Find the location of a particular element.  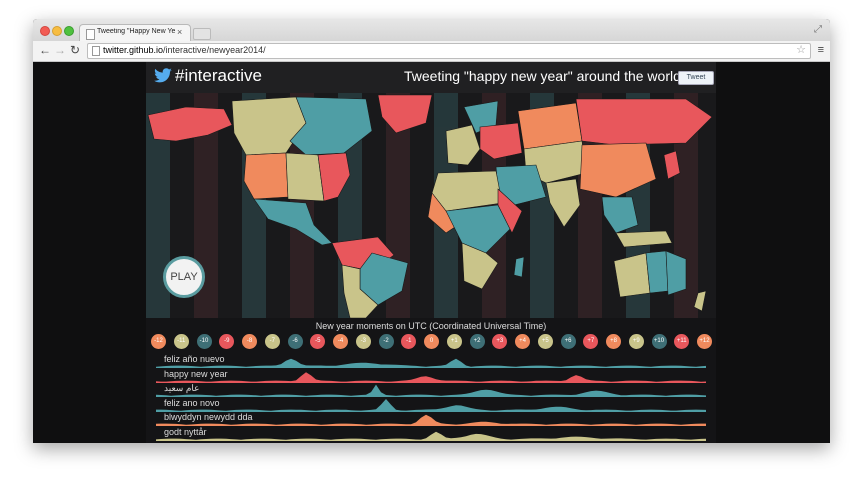

tweet-button-label: Tweet is located at coordinates (696, 77).